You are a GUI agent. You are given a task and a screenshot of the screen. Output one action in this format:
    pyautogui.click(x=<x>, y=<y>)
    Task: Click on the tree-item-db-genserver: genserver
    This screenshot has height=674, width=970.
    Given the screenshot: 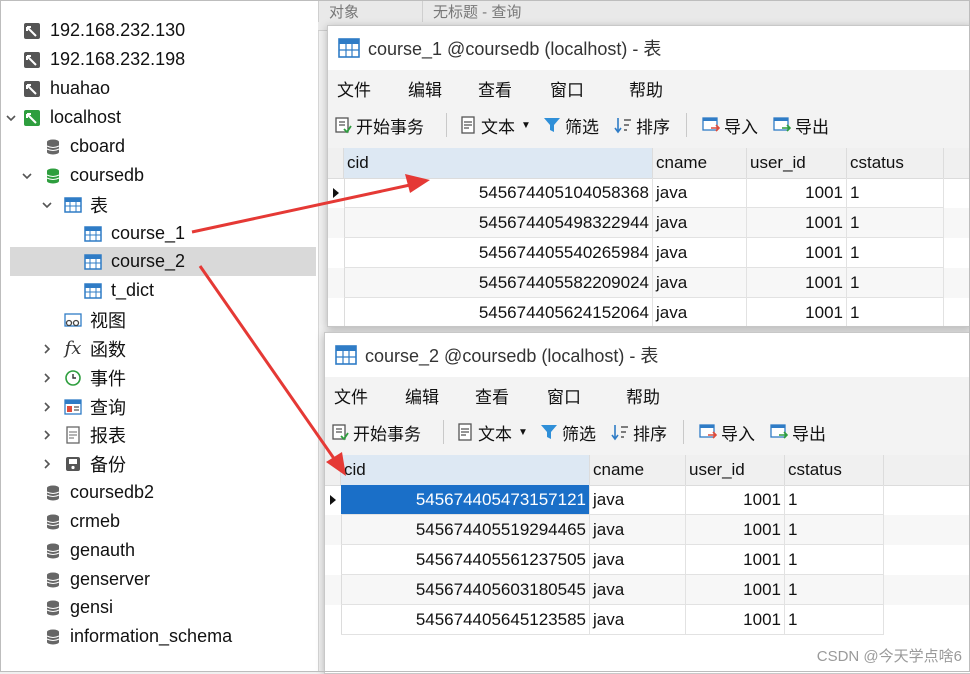 What is the action you would take?
    pyautogui.click(x=159, y=579)
    